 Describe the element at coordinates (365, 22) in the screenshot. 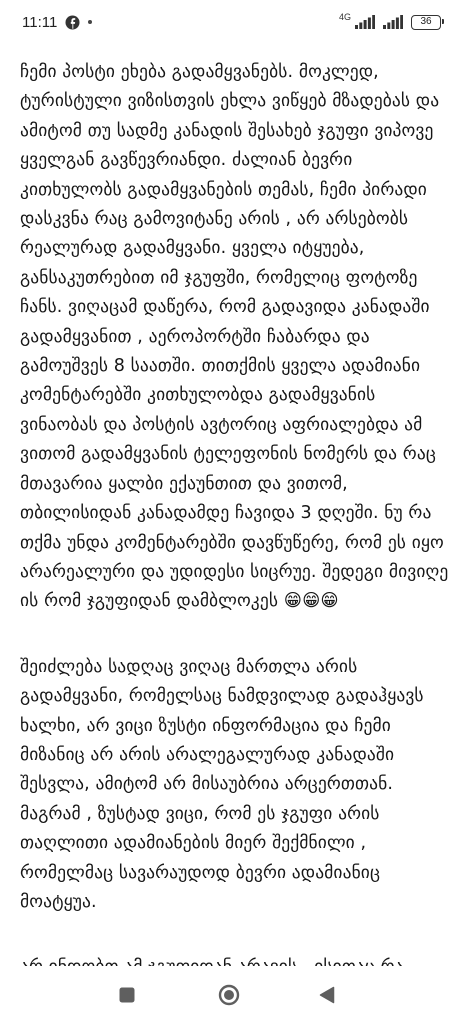

I see `signal-icon` at that location.